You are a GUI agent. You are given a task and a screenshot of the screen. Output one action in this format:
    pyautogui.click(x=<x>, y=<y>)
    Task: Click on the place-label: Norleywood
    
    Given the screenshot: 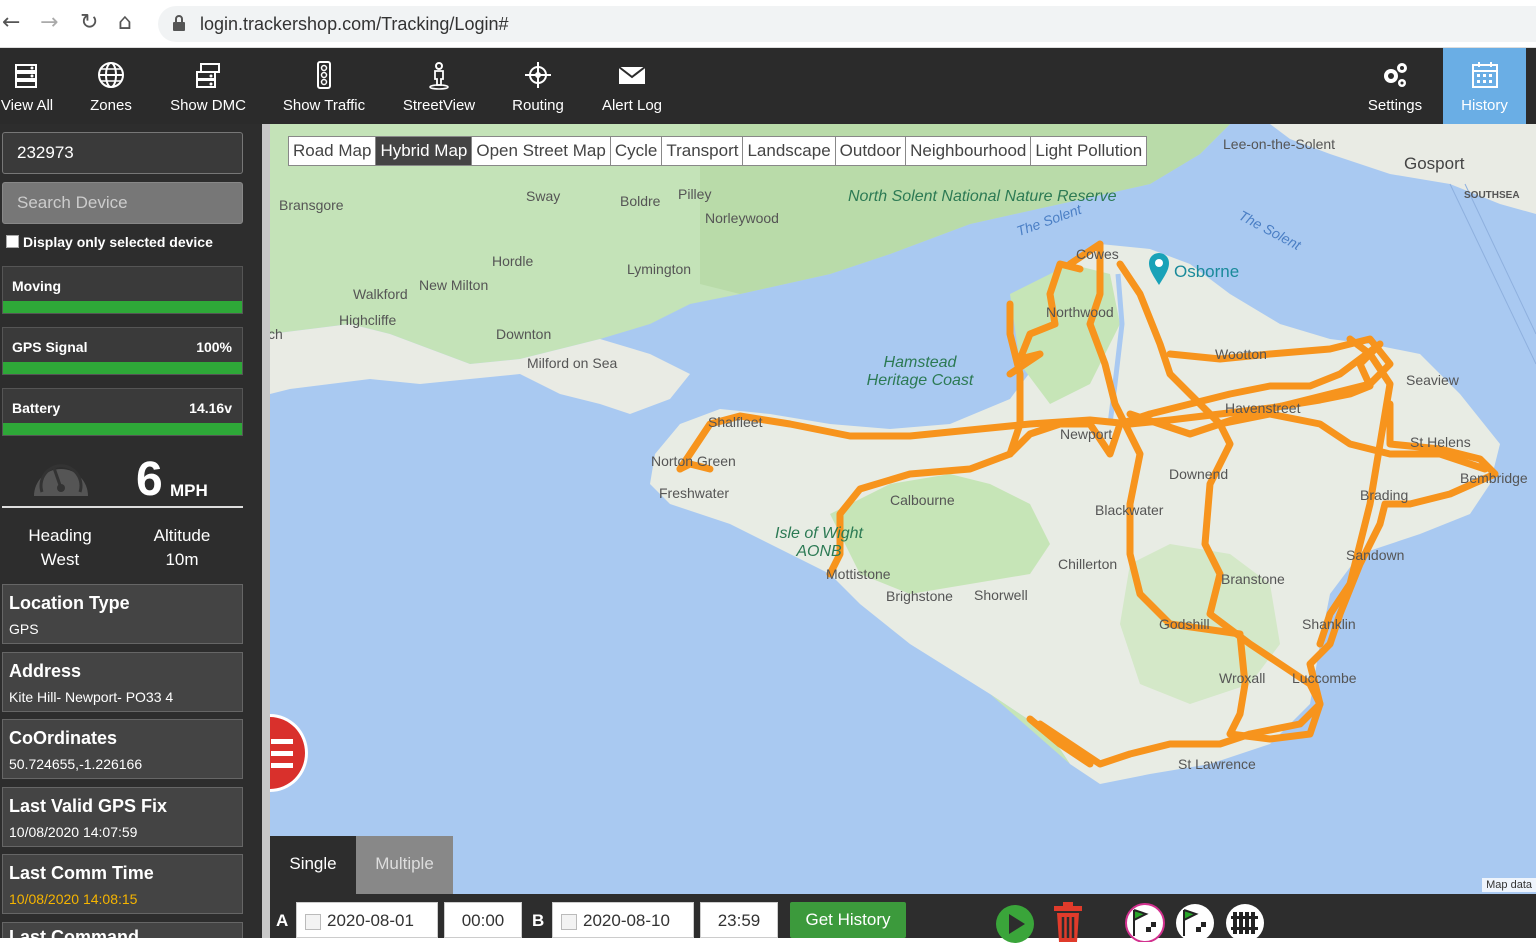 What is the action you would take?
    pyautogui.click(x=742, y=218)
    